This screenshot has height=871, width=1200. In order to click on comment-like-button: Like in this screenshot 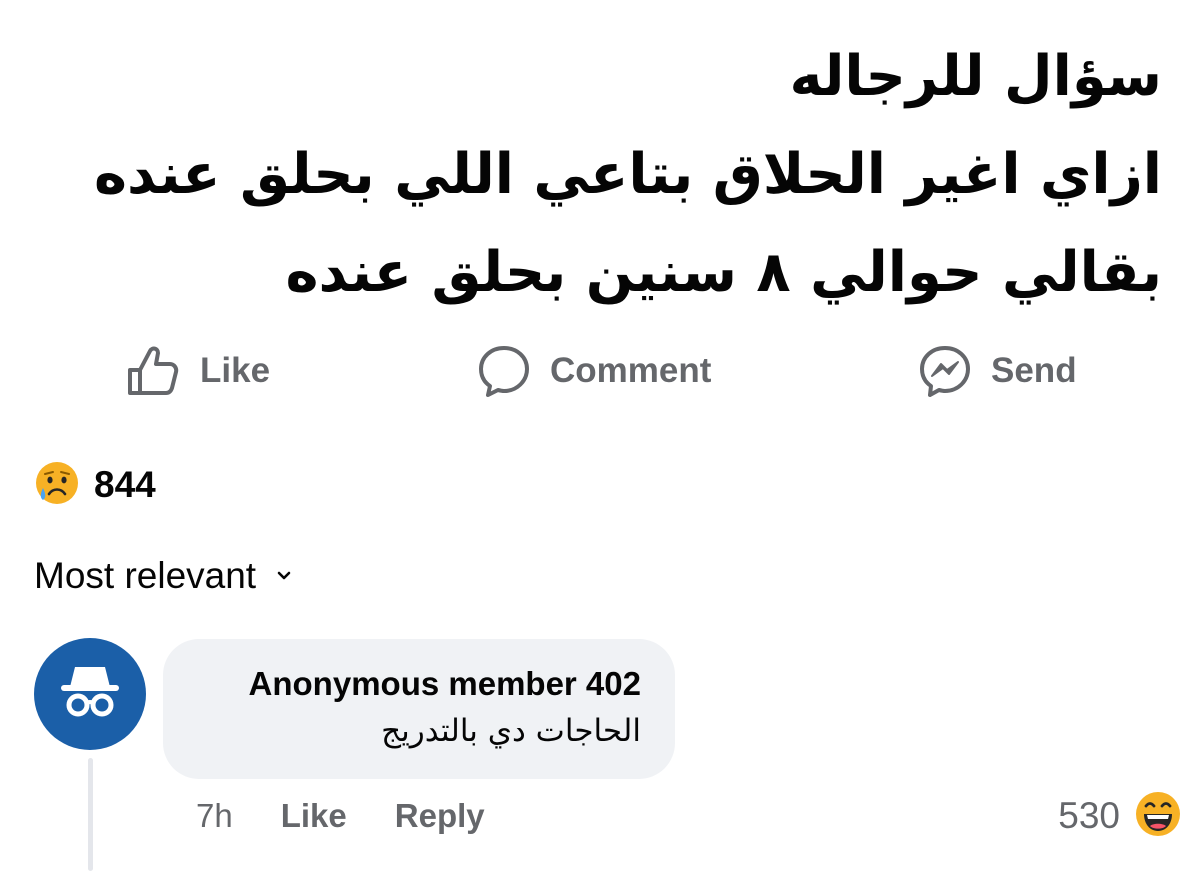, I will do `click(314, 816)`.